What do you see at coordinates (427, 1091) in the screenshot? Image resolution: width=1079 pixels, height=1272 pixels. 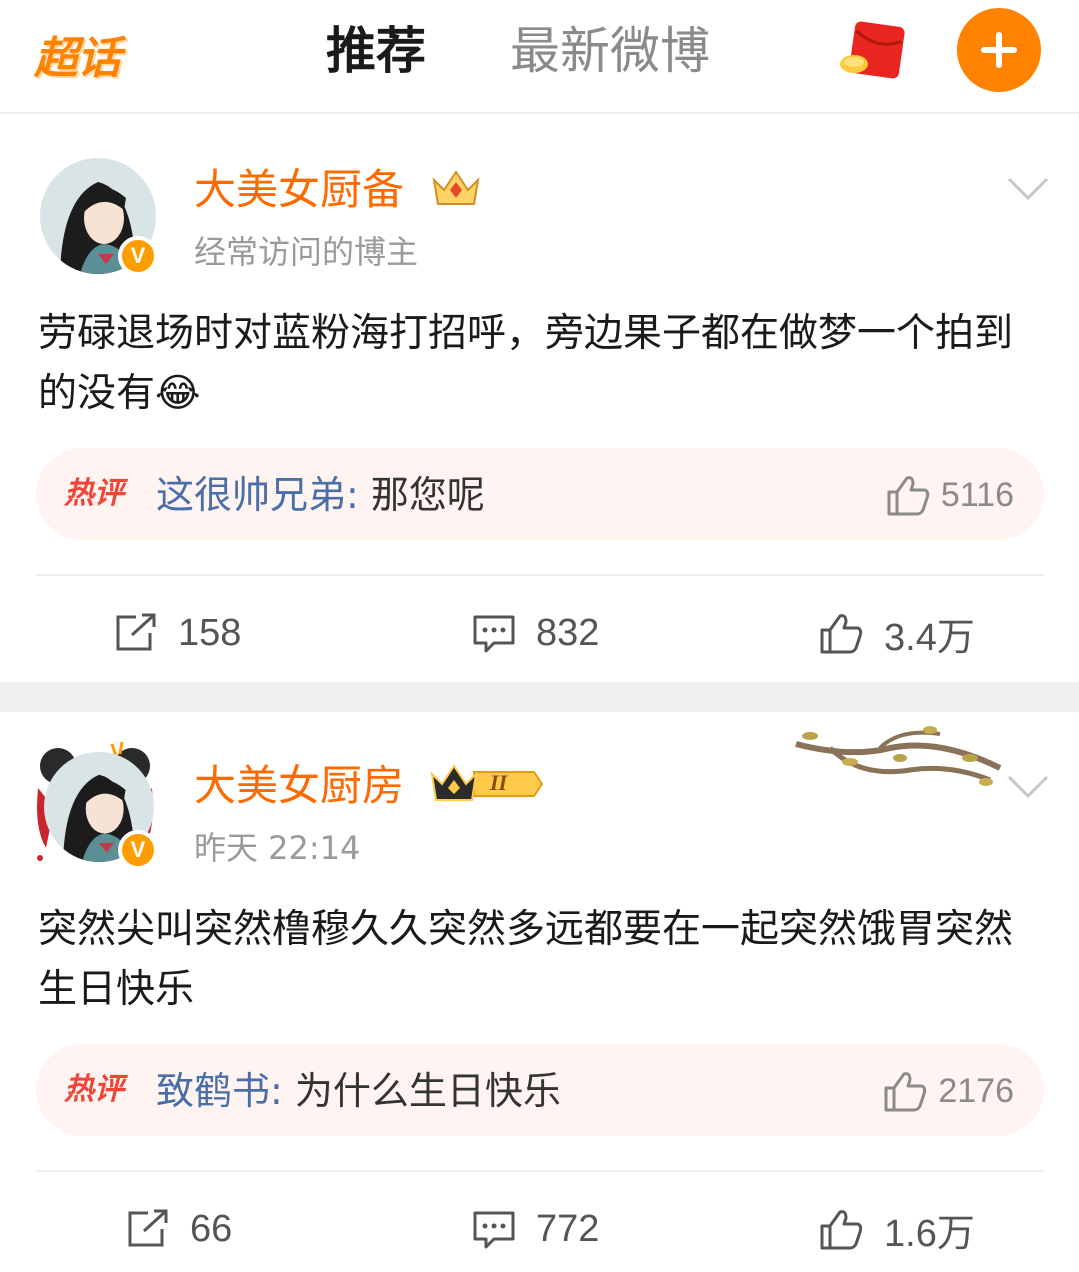 I see `hot-comment-body: 为什么生日快乐` at bounding box center [427, 1091].